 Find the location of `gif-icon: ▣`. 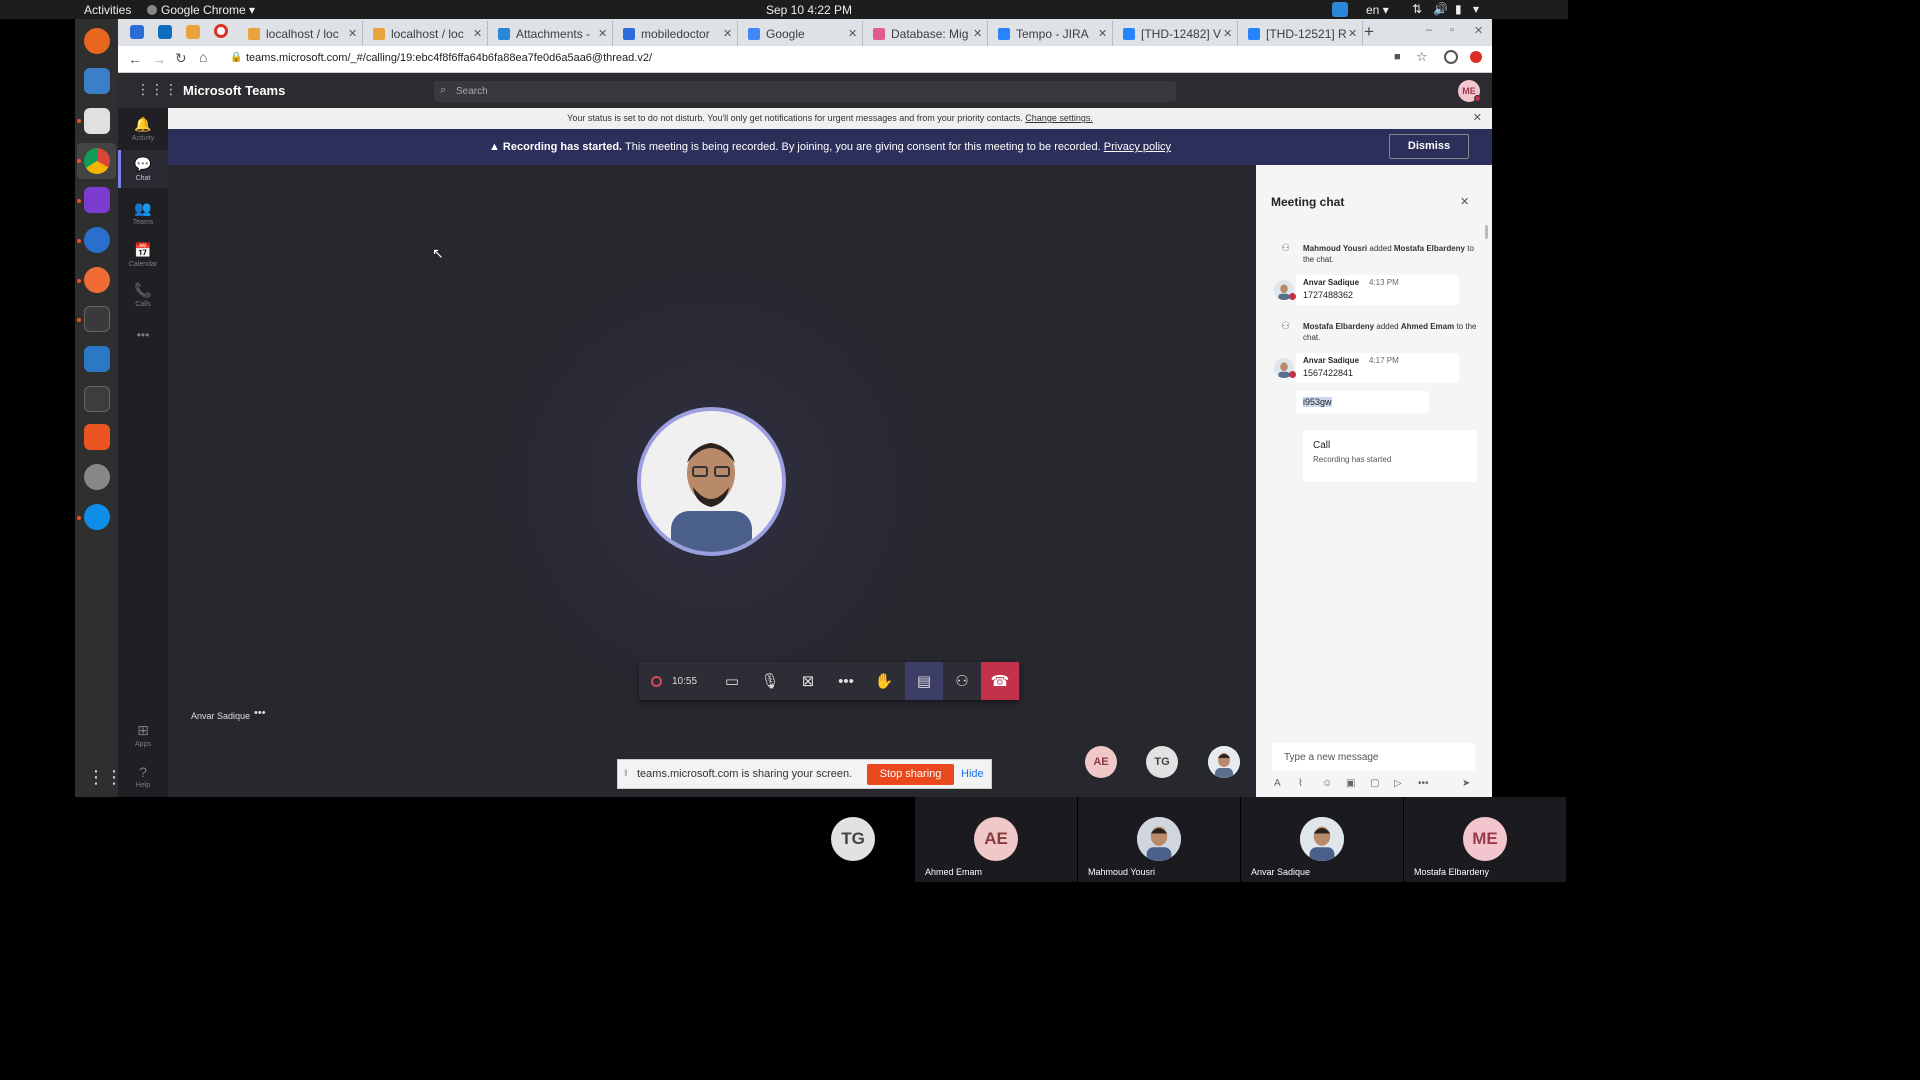

gif-icon: ▣ is located at coordinates (1350, 783).